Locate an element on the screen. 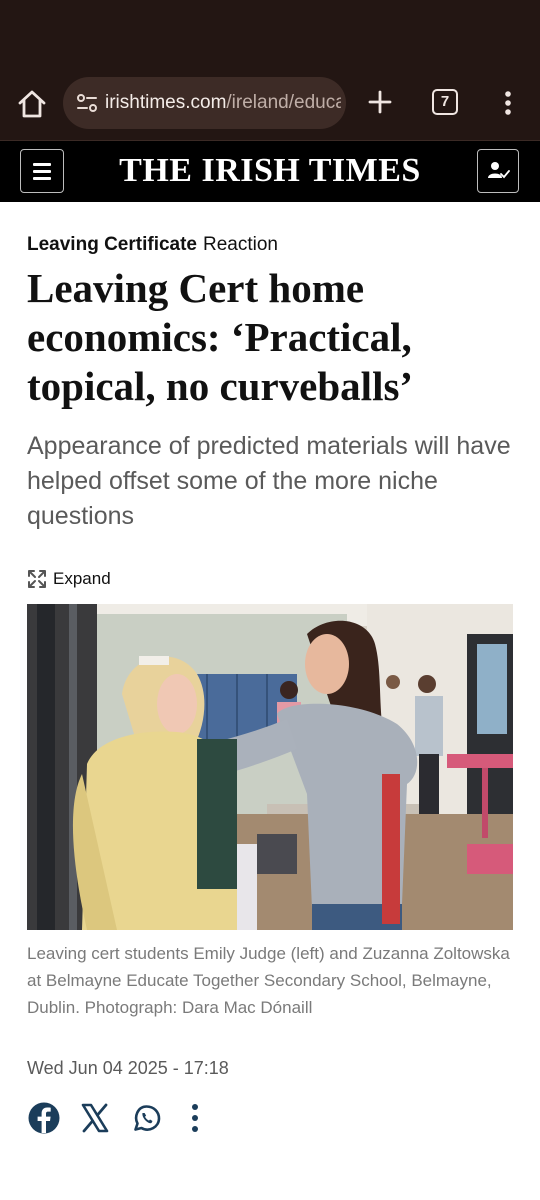 This screenshot has width=540, height=1200. expand-image-button: Expand is located at coordinates (69, 579).